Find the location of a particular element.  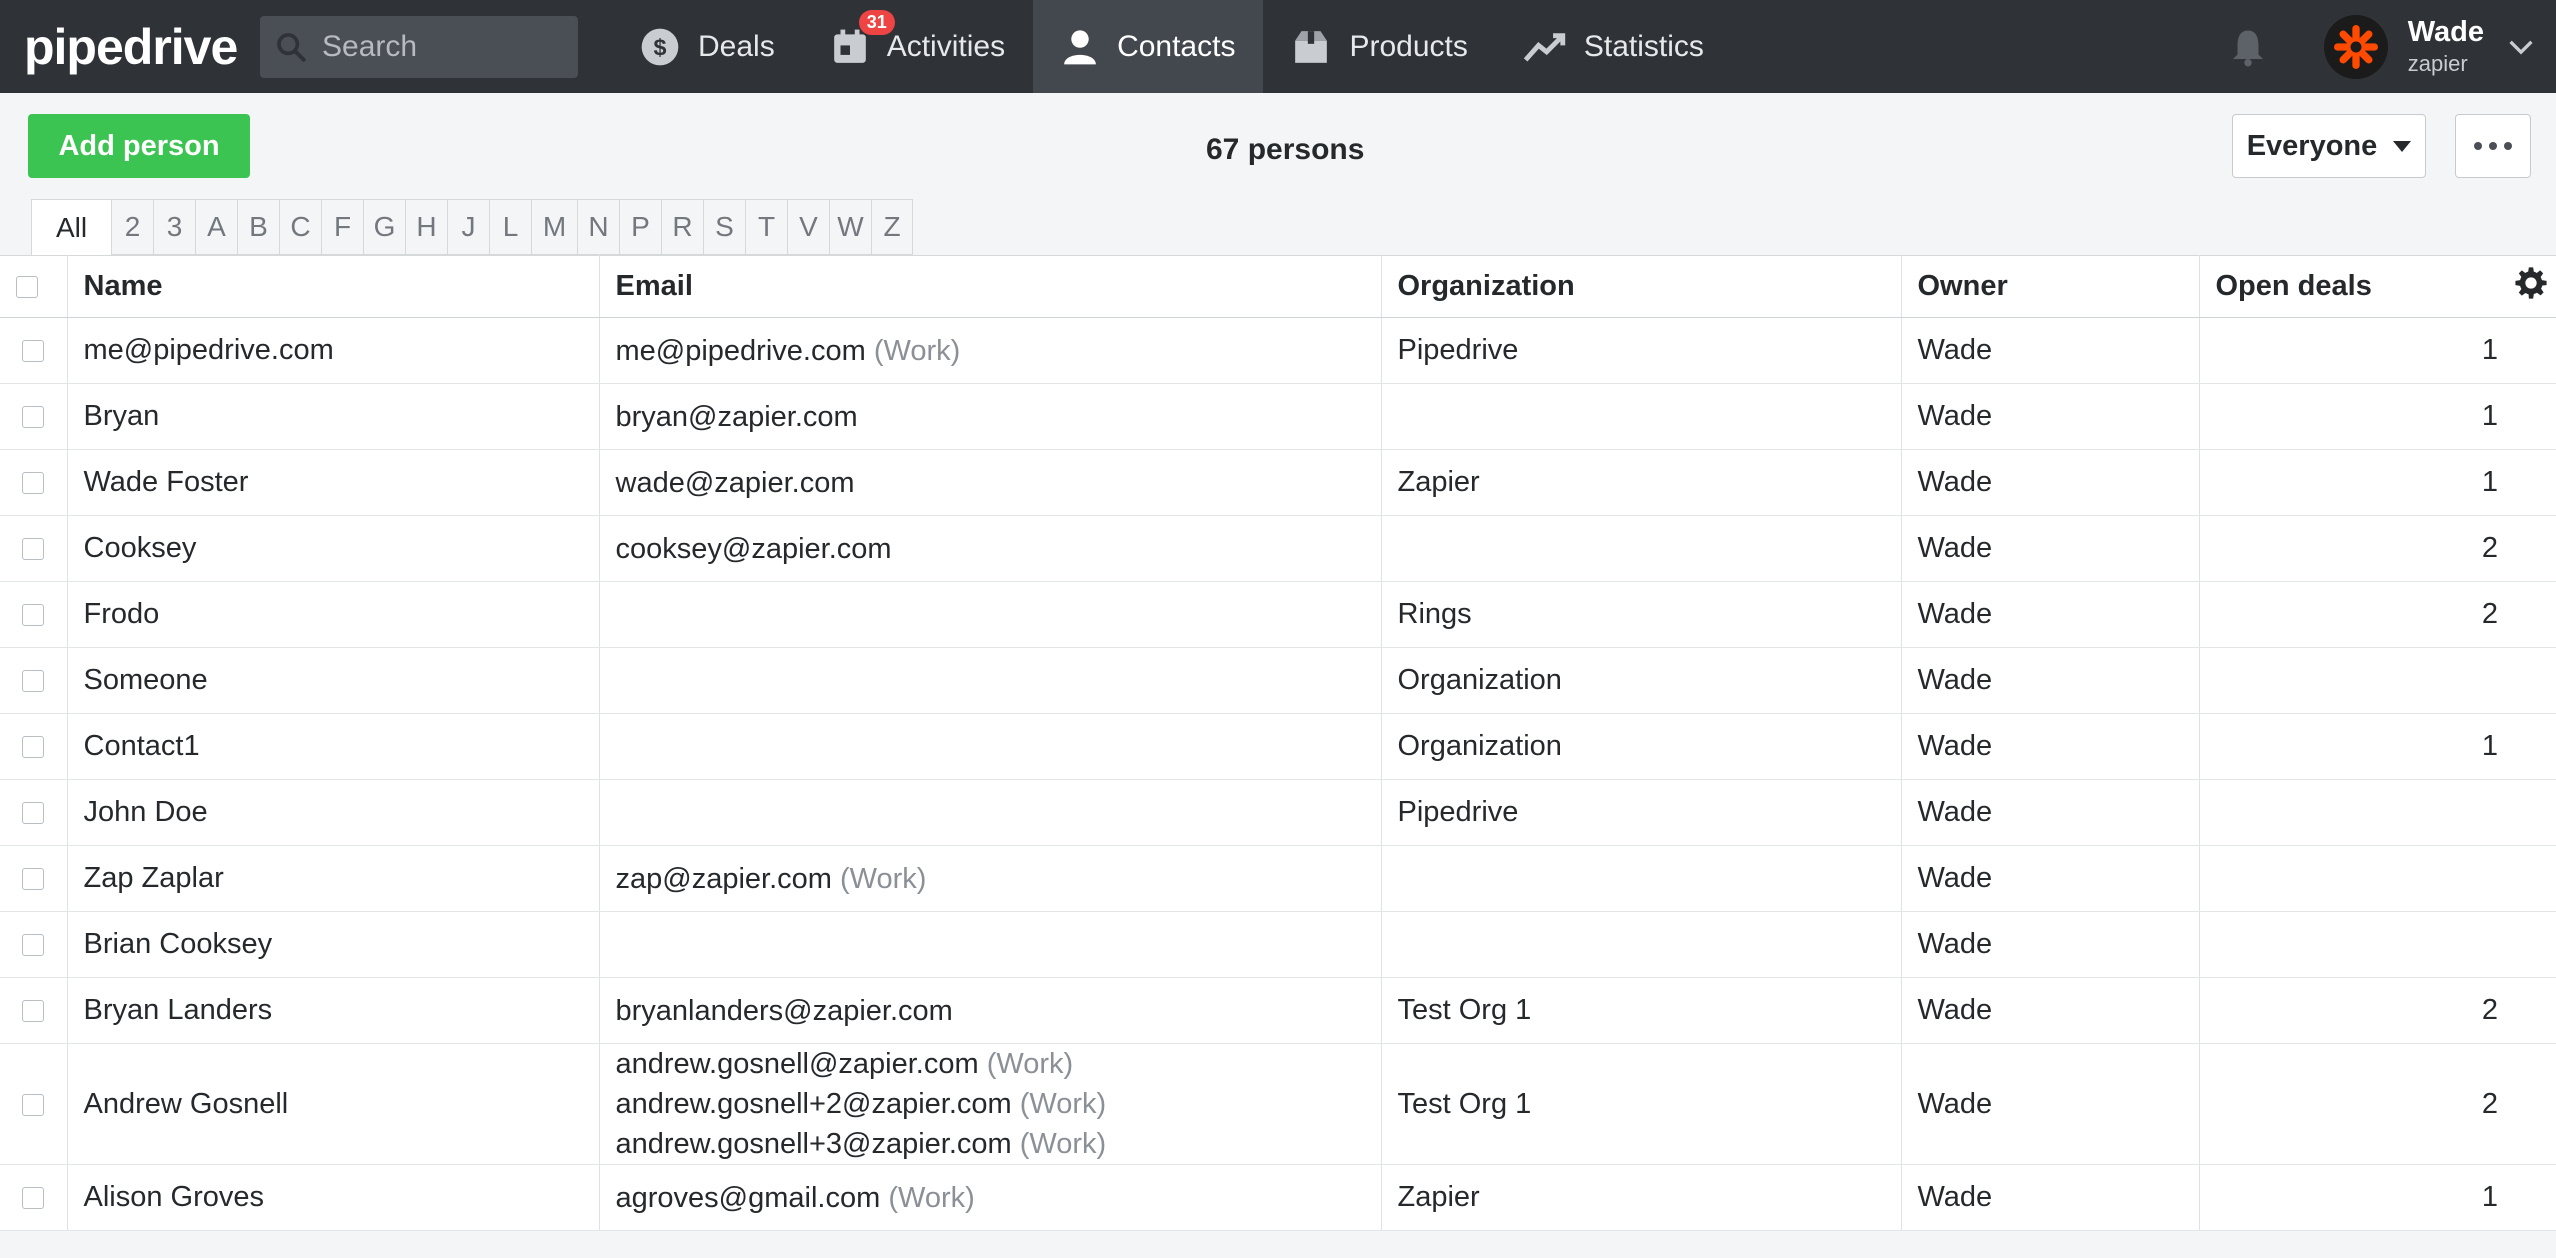

email-address: bryanlanders@zapier.com is located at coordinates (784, 1011).